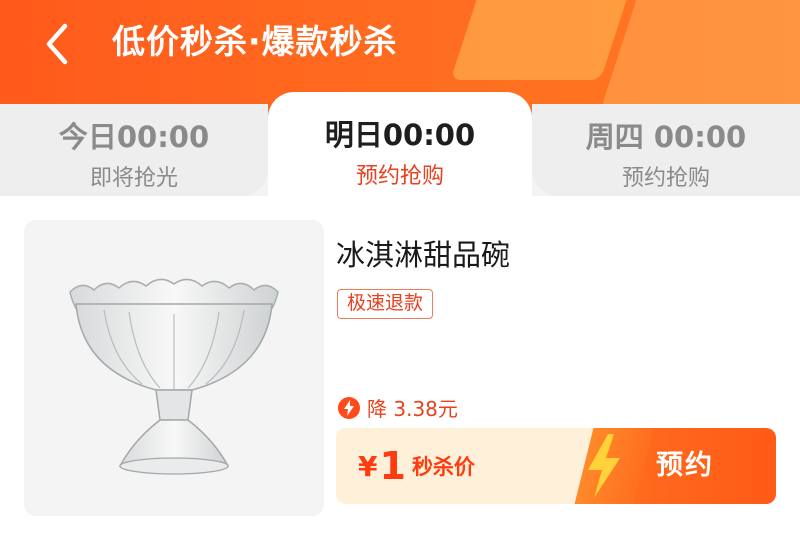  I want to click on tab-status: 即将抢光, so click(133, 178).